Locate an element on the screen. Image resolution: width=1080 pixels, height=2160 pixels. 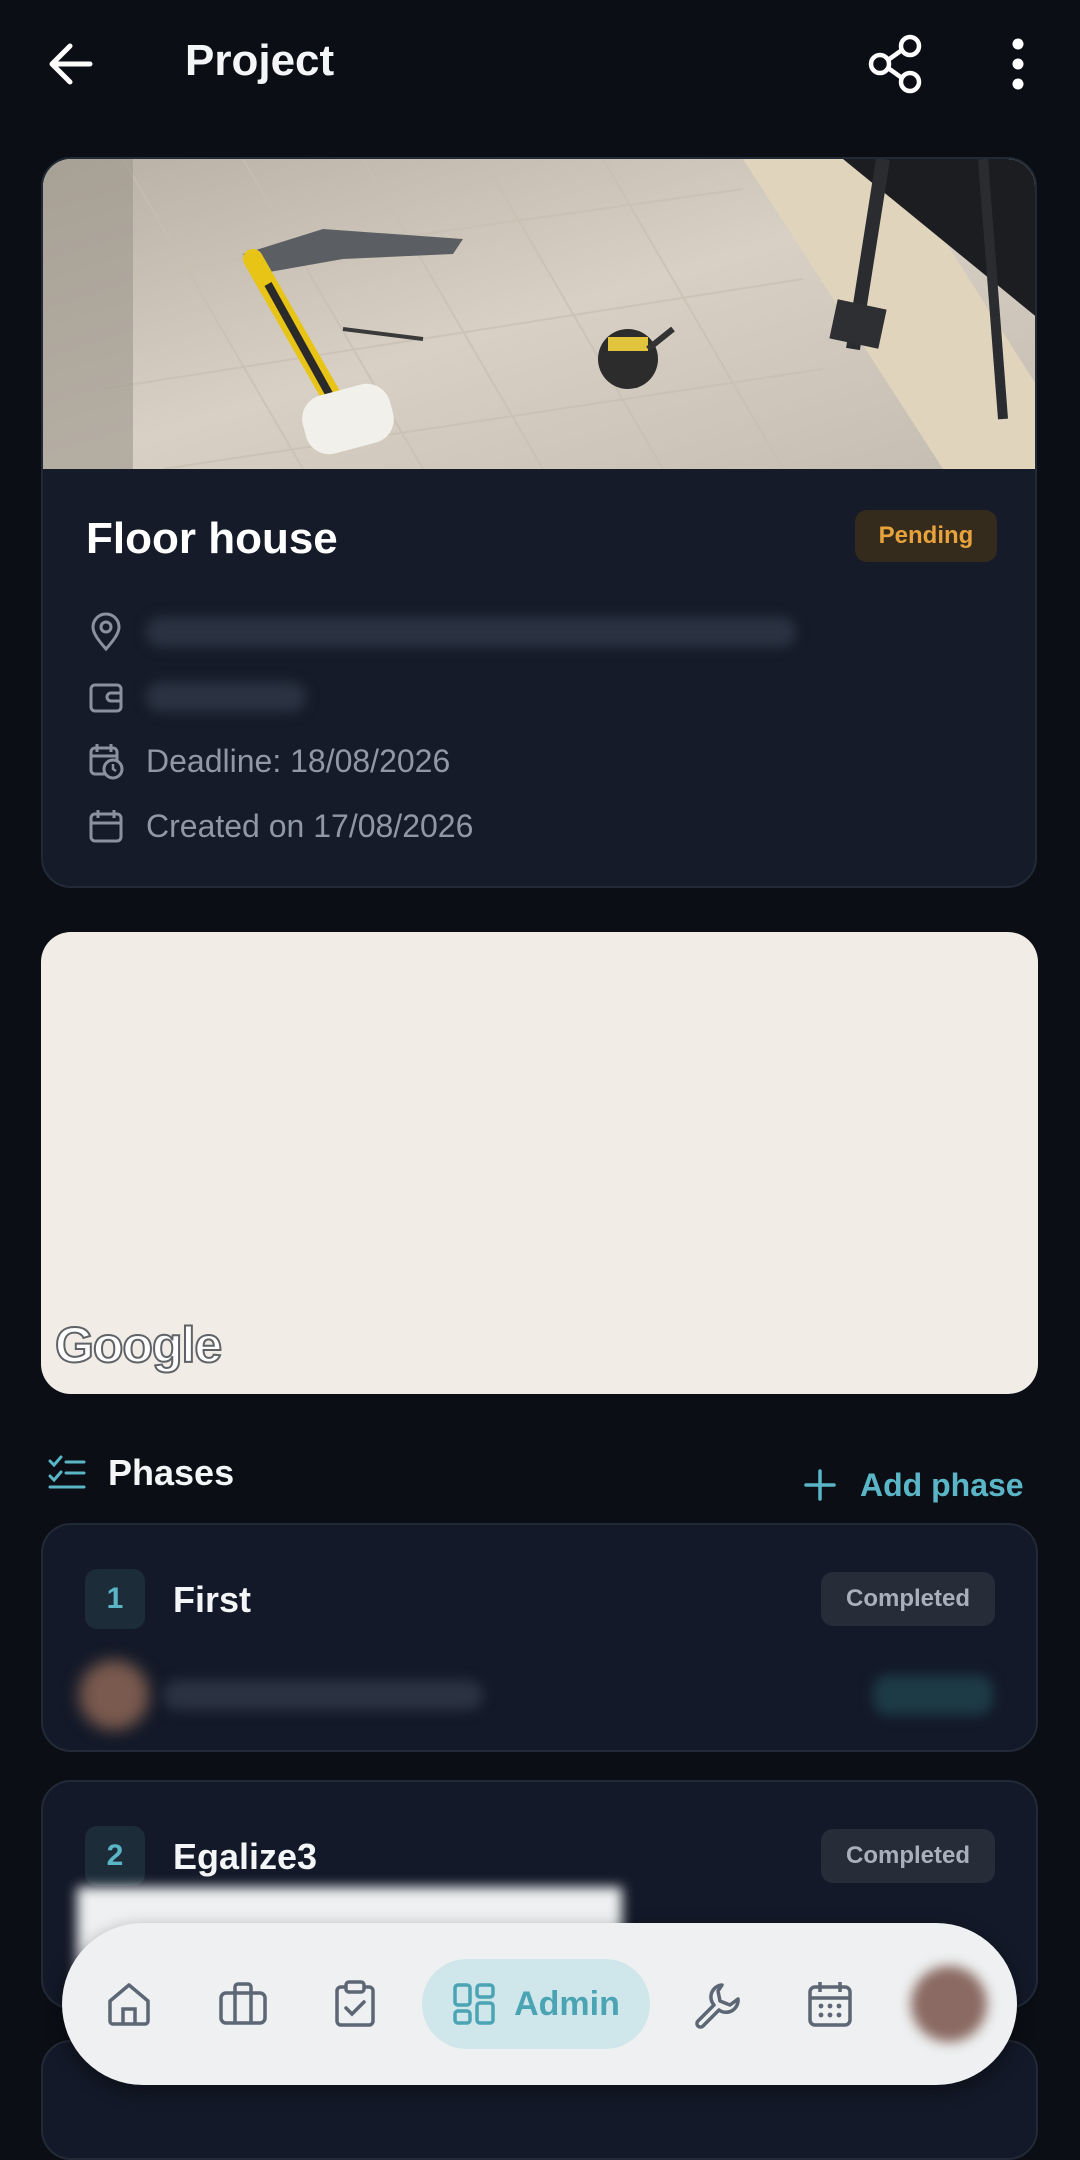
bottom-navigation: Admin is located at coordinates (539, 2004).